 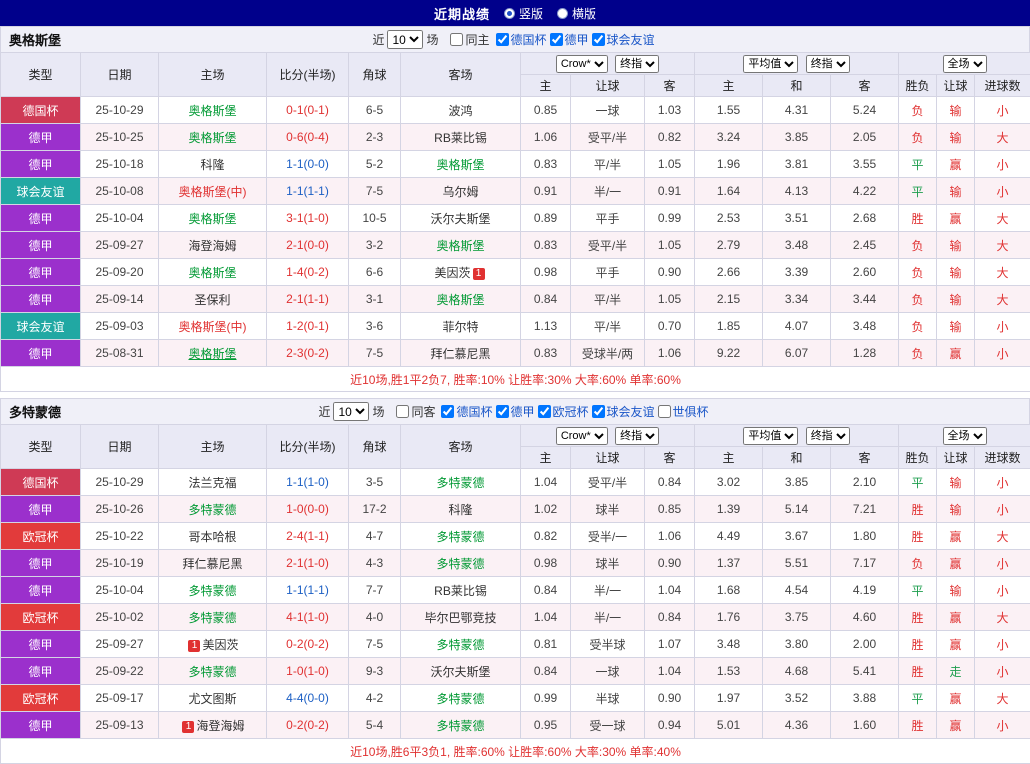 What do you see at coordinates (460, 354) in the screenshot?
I see `away-team: 拜仁慕尼黑` at bounding box center [460, 354].